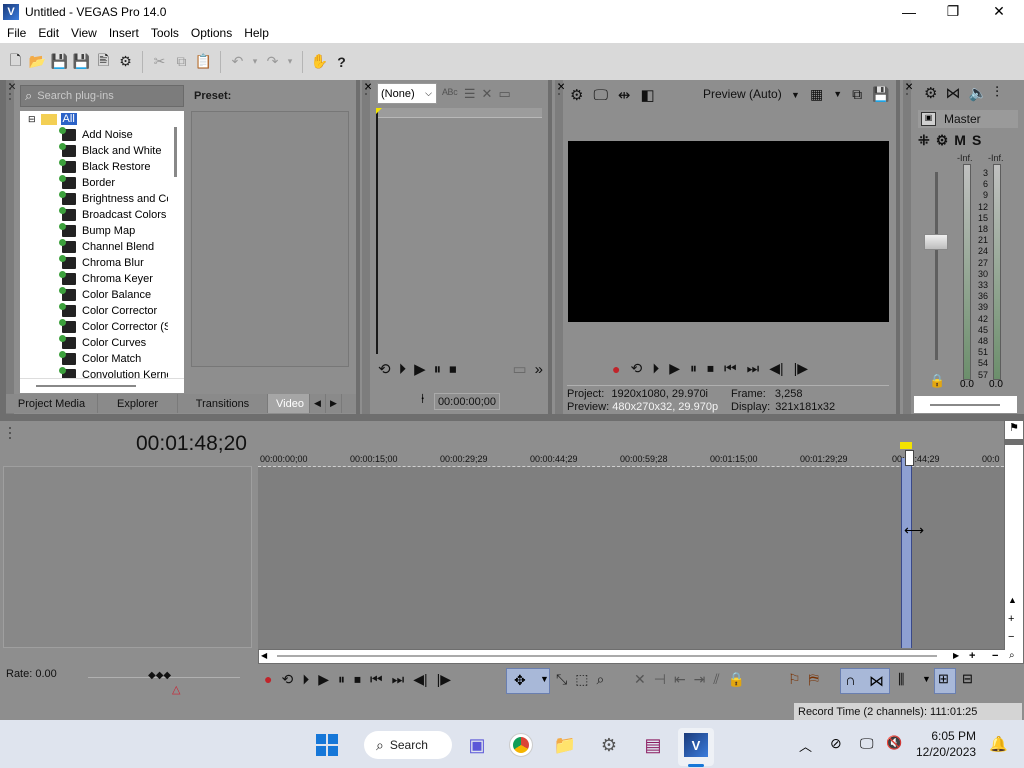  Describe the element at coordinates (255, 61) in the screenshot. I see `undo-dropdown-icon: ▾` at that location.